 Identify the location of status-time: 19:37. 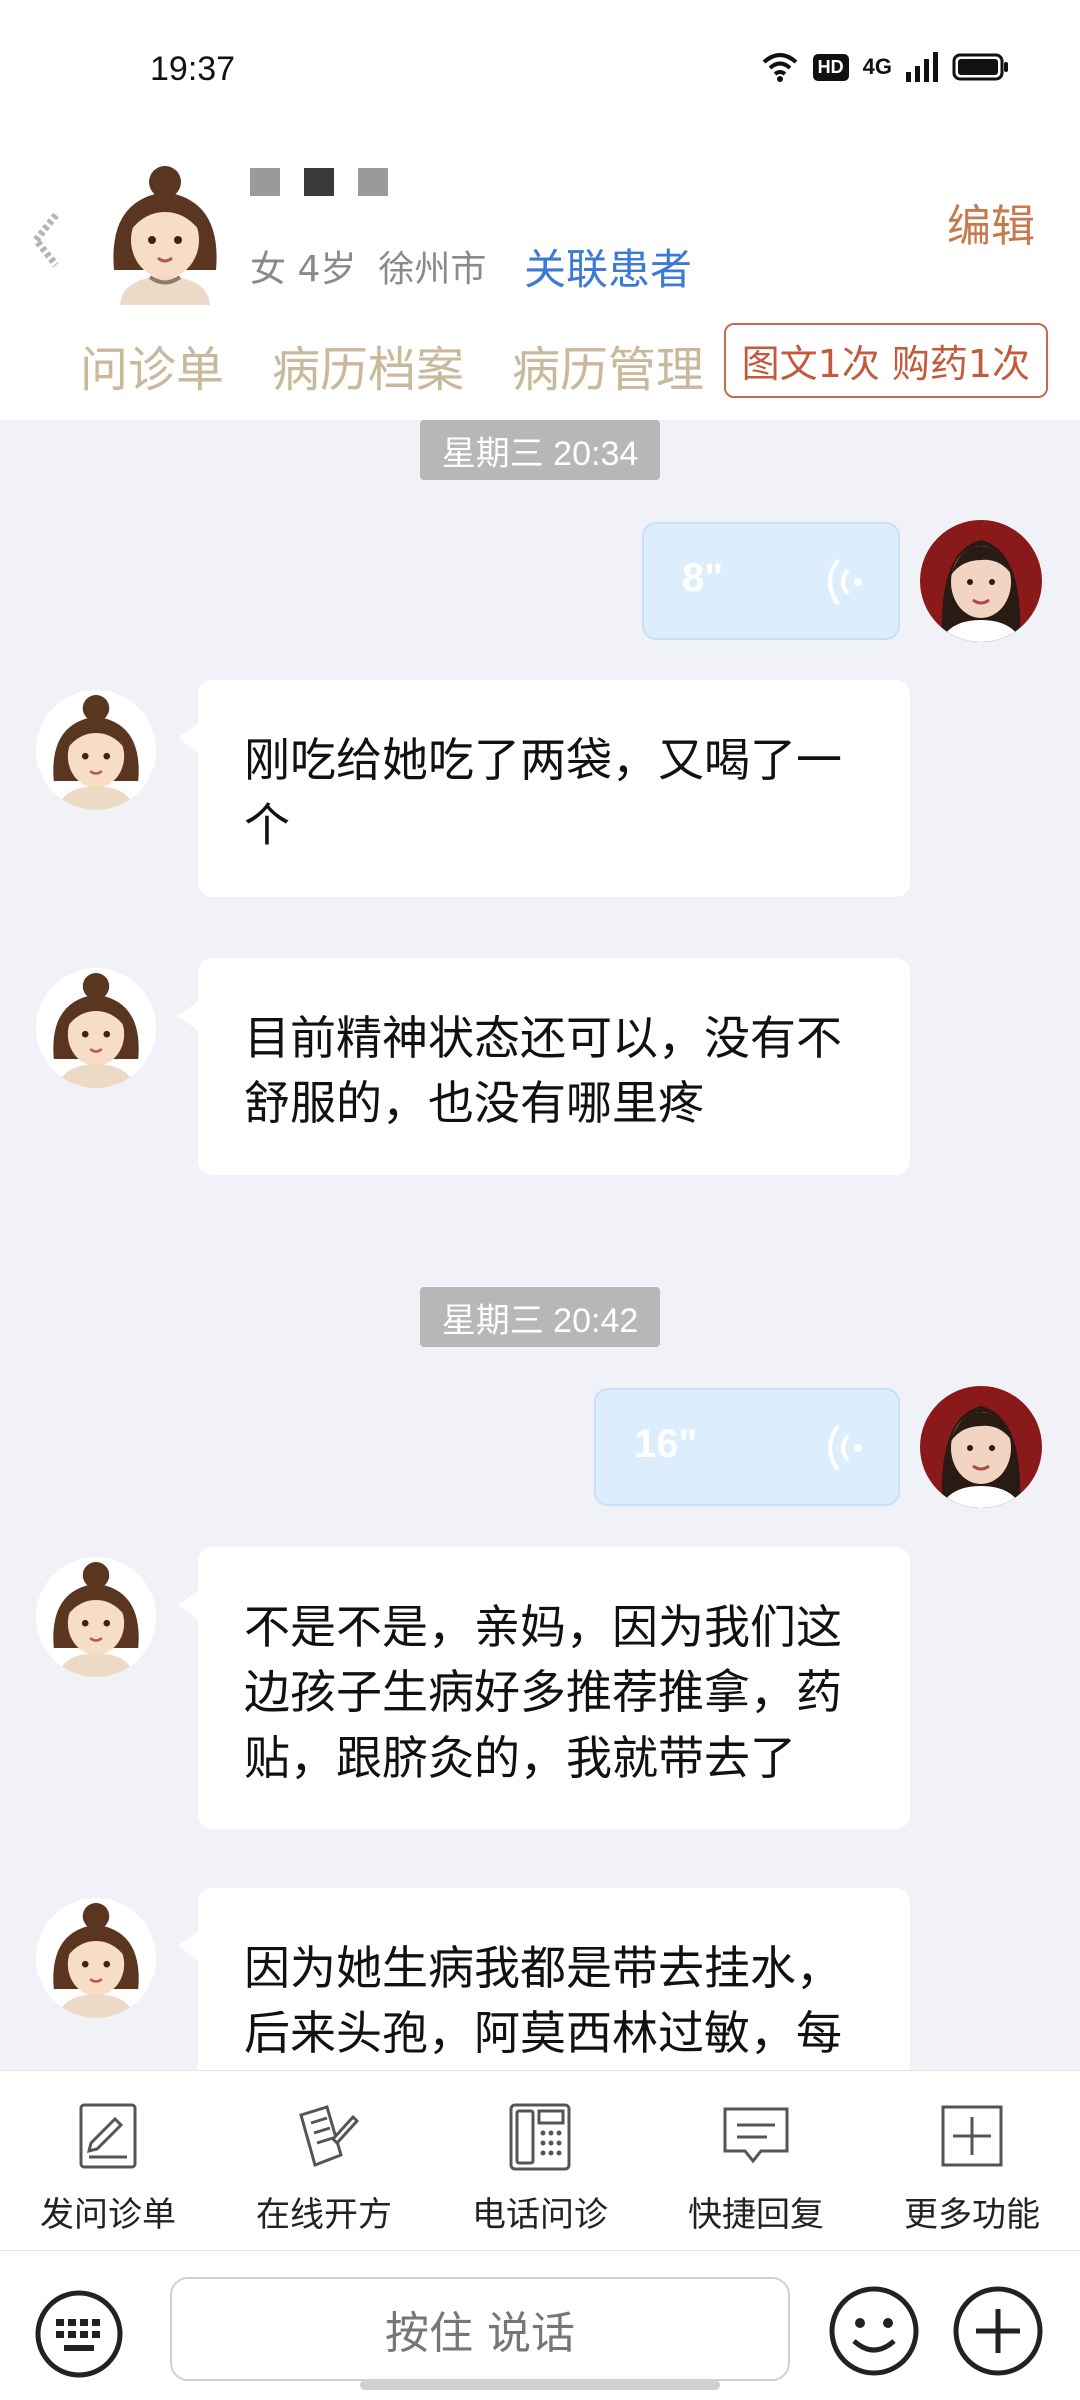
(193, 69).